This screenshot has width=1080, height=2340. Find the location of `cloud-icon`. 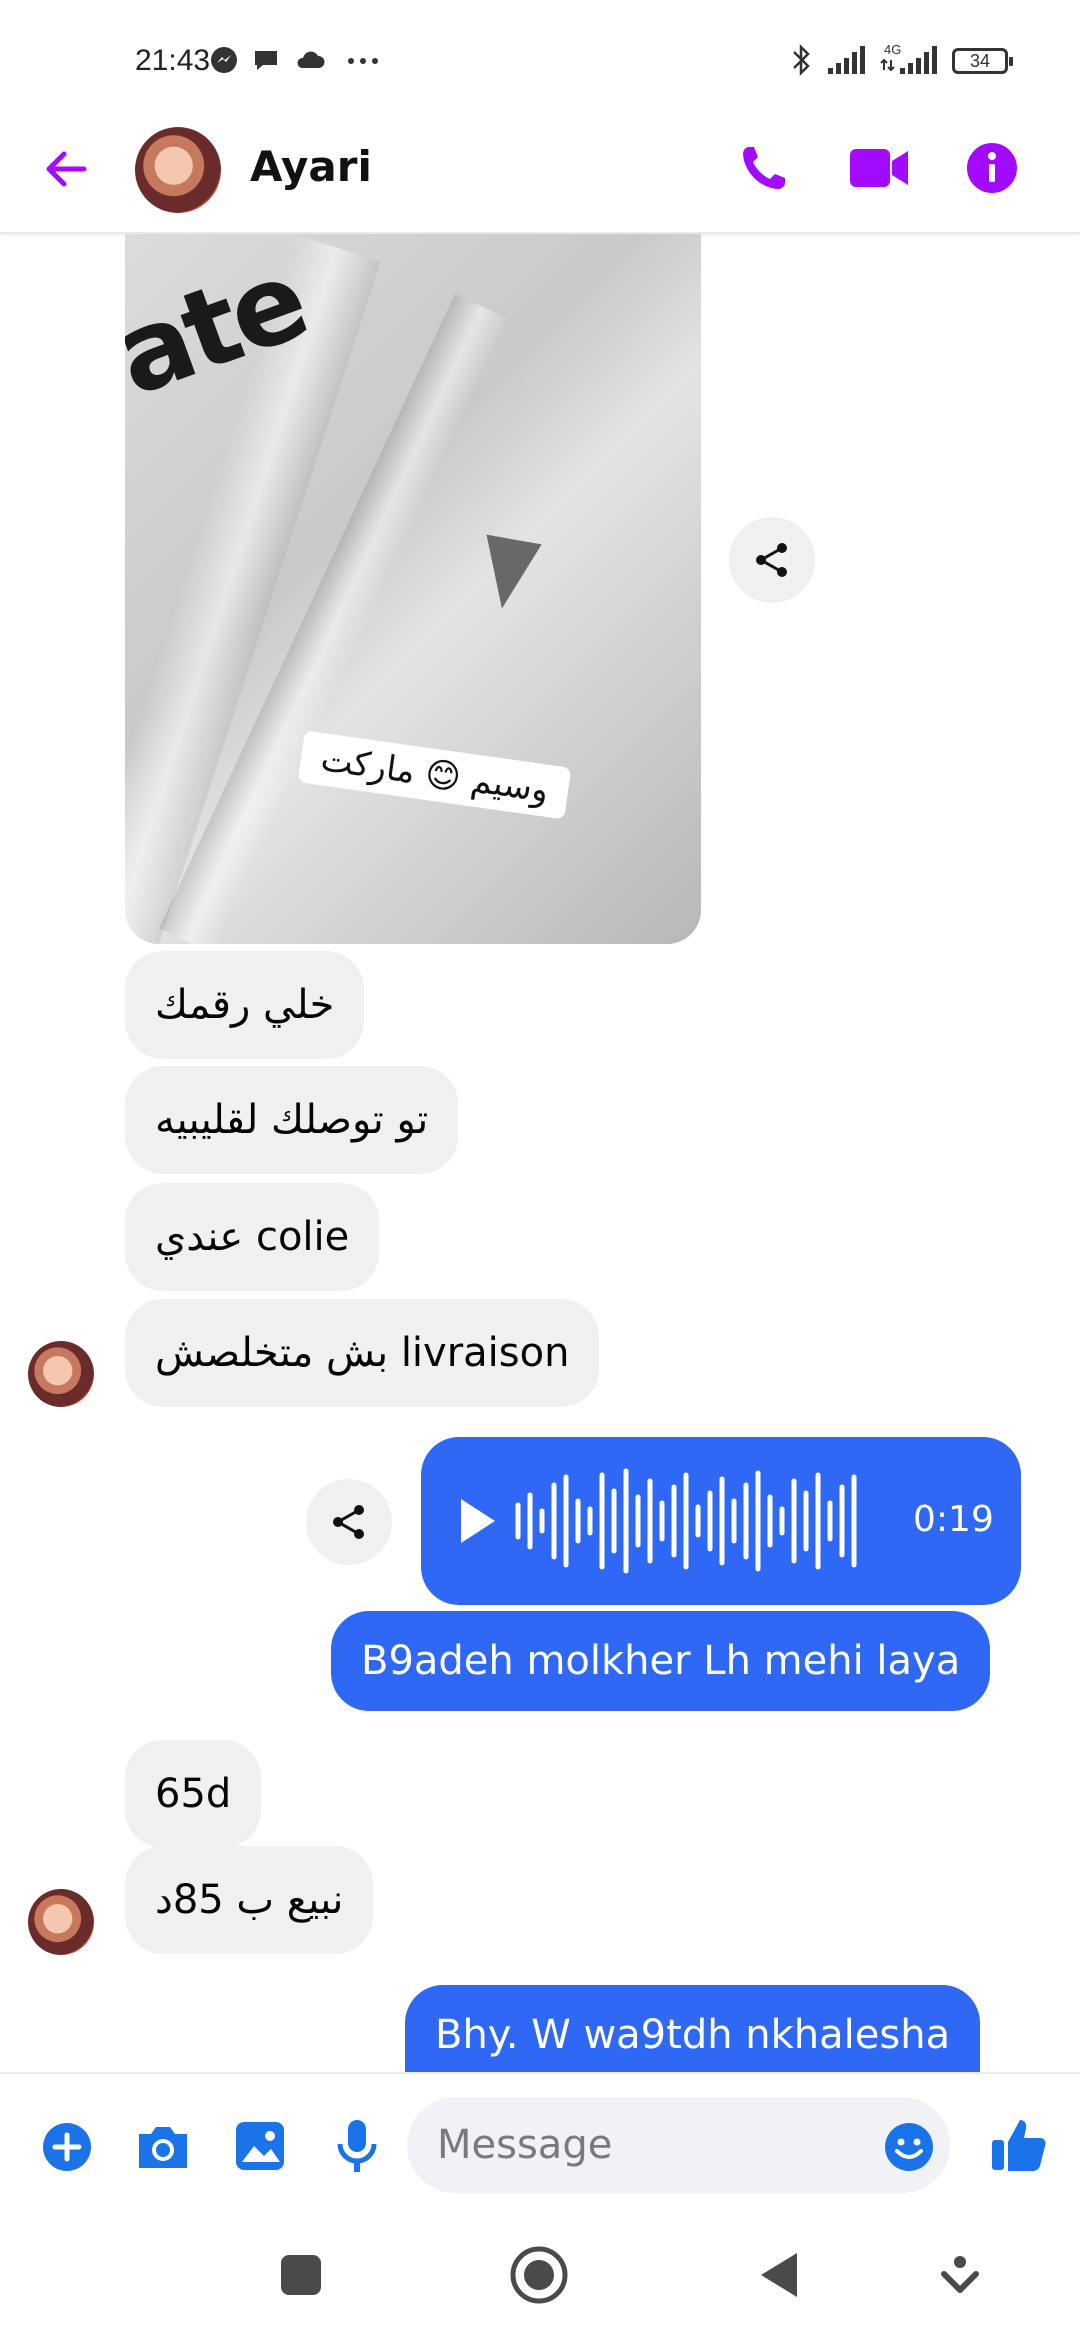

cloud-icon is located at coordinates (311, 59).